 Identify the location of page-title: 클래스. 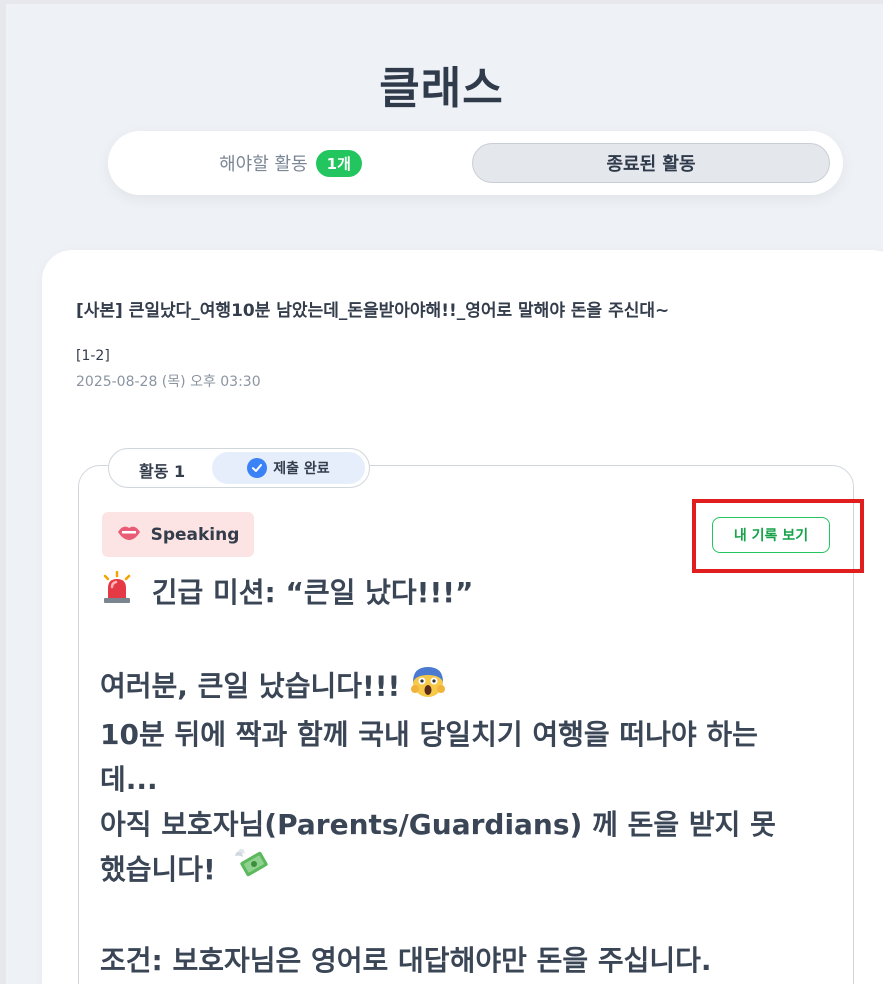
(441, 88).